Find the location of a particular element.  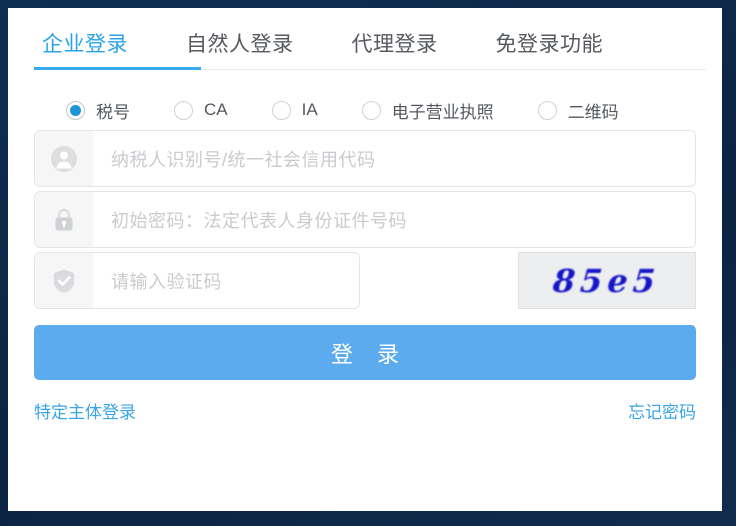

captcha-image: 85e5 is located at coordinates (606, 280).